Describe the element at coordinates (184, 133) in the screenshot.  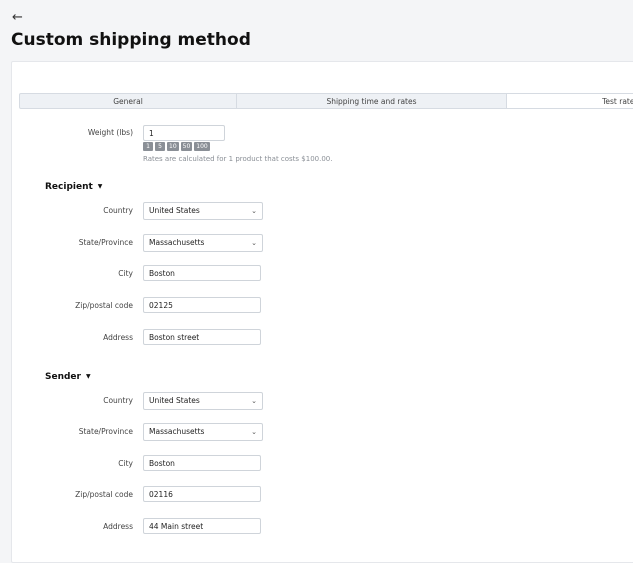
I see `weight-input` at that location.